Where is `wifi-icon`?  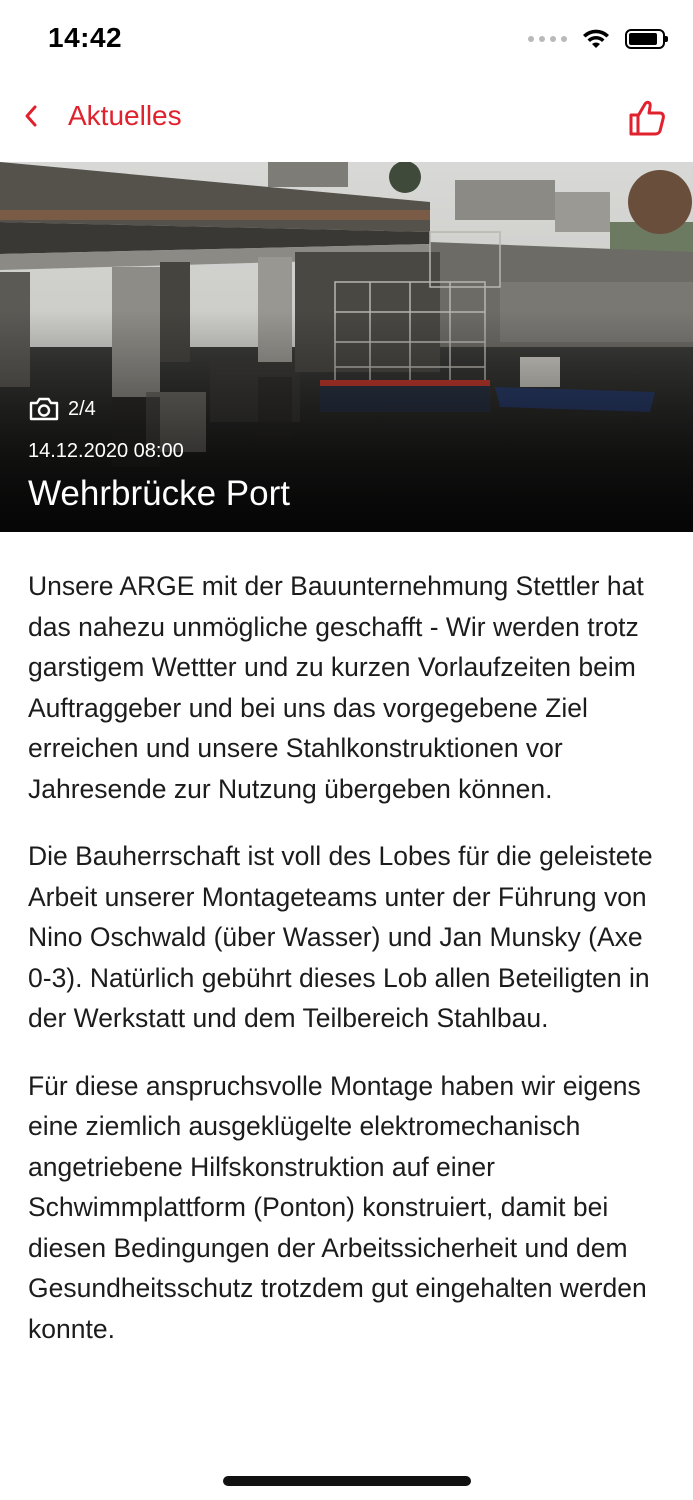 wifi-icon is located at coordinates (596, 38).